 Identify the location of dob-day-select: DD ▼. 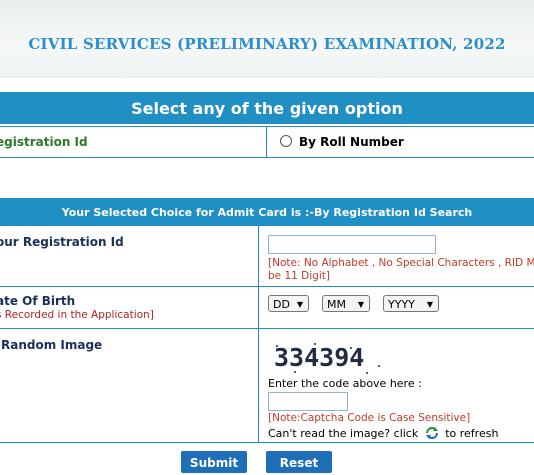
(288, 303).